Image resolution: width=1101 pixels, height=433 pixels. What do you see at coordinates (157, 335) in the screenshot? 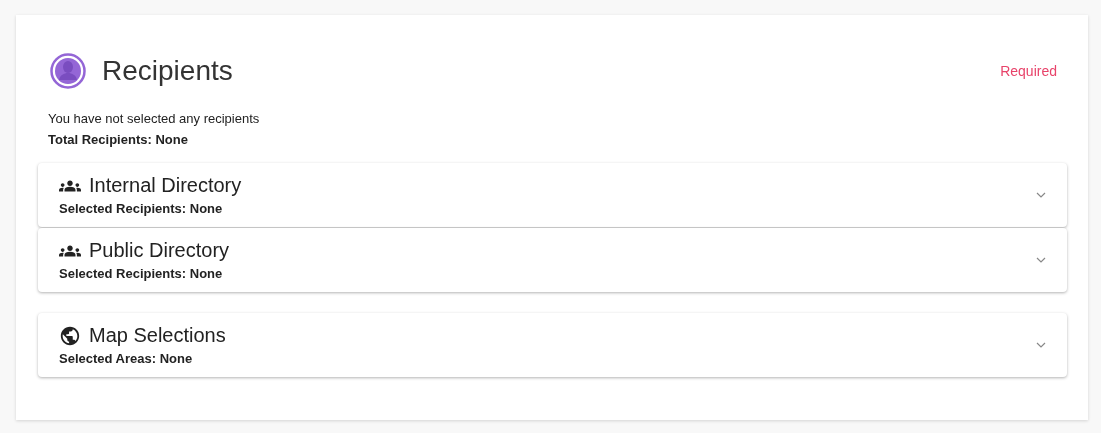
I see `panel-title: Map Selections` at bounding box center [157, 335].